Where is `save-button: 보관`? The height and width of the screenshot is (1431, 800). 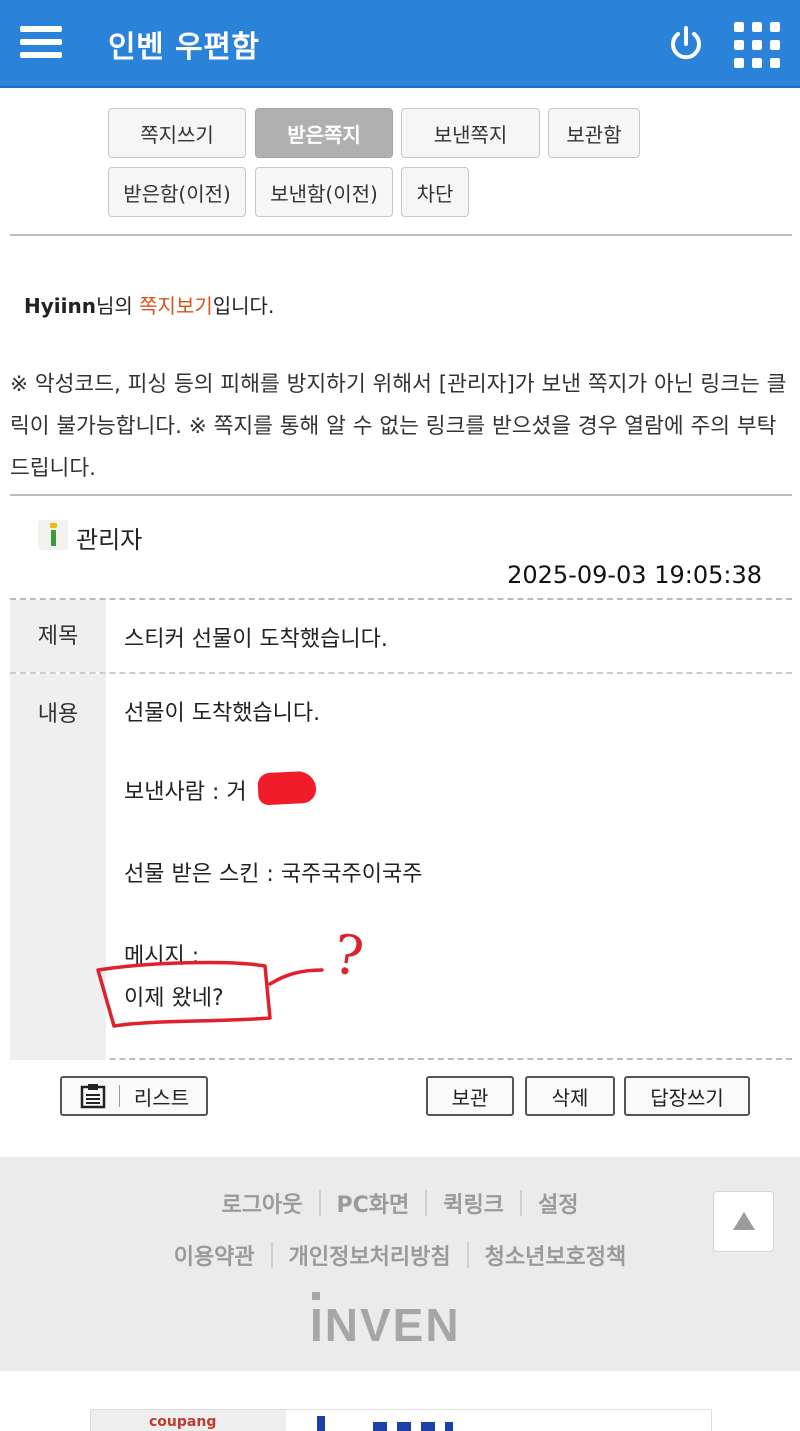 save-button: 보관 is located at coordinates (470, 1096).